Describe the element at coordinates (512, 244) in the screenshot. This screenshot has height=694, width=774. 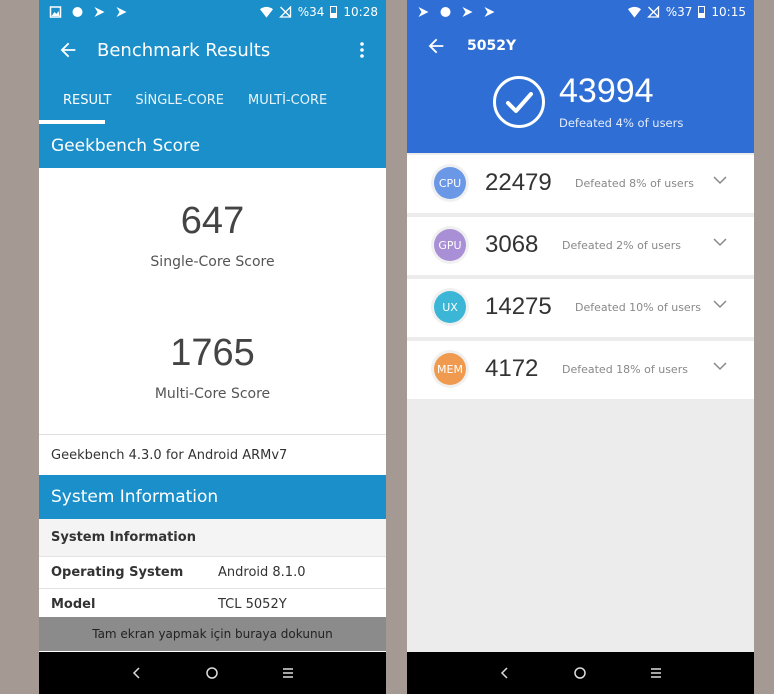
I see `gpu-score: 3068` at that location.